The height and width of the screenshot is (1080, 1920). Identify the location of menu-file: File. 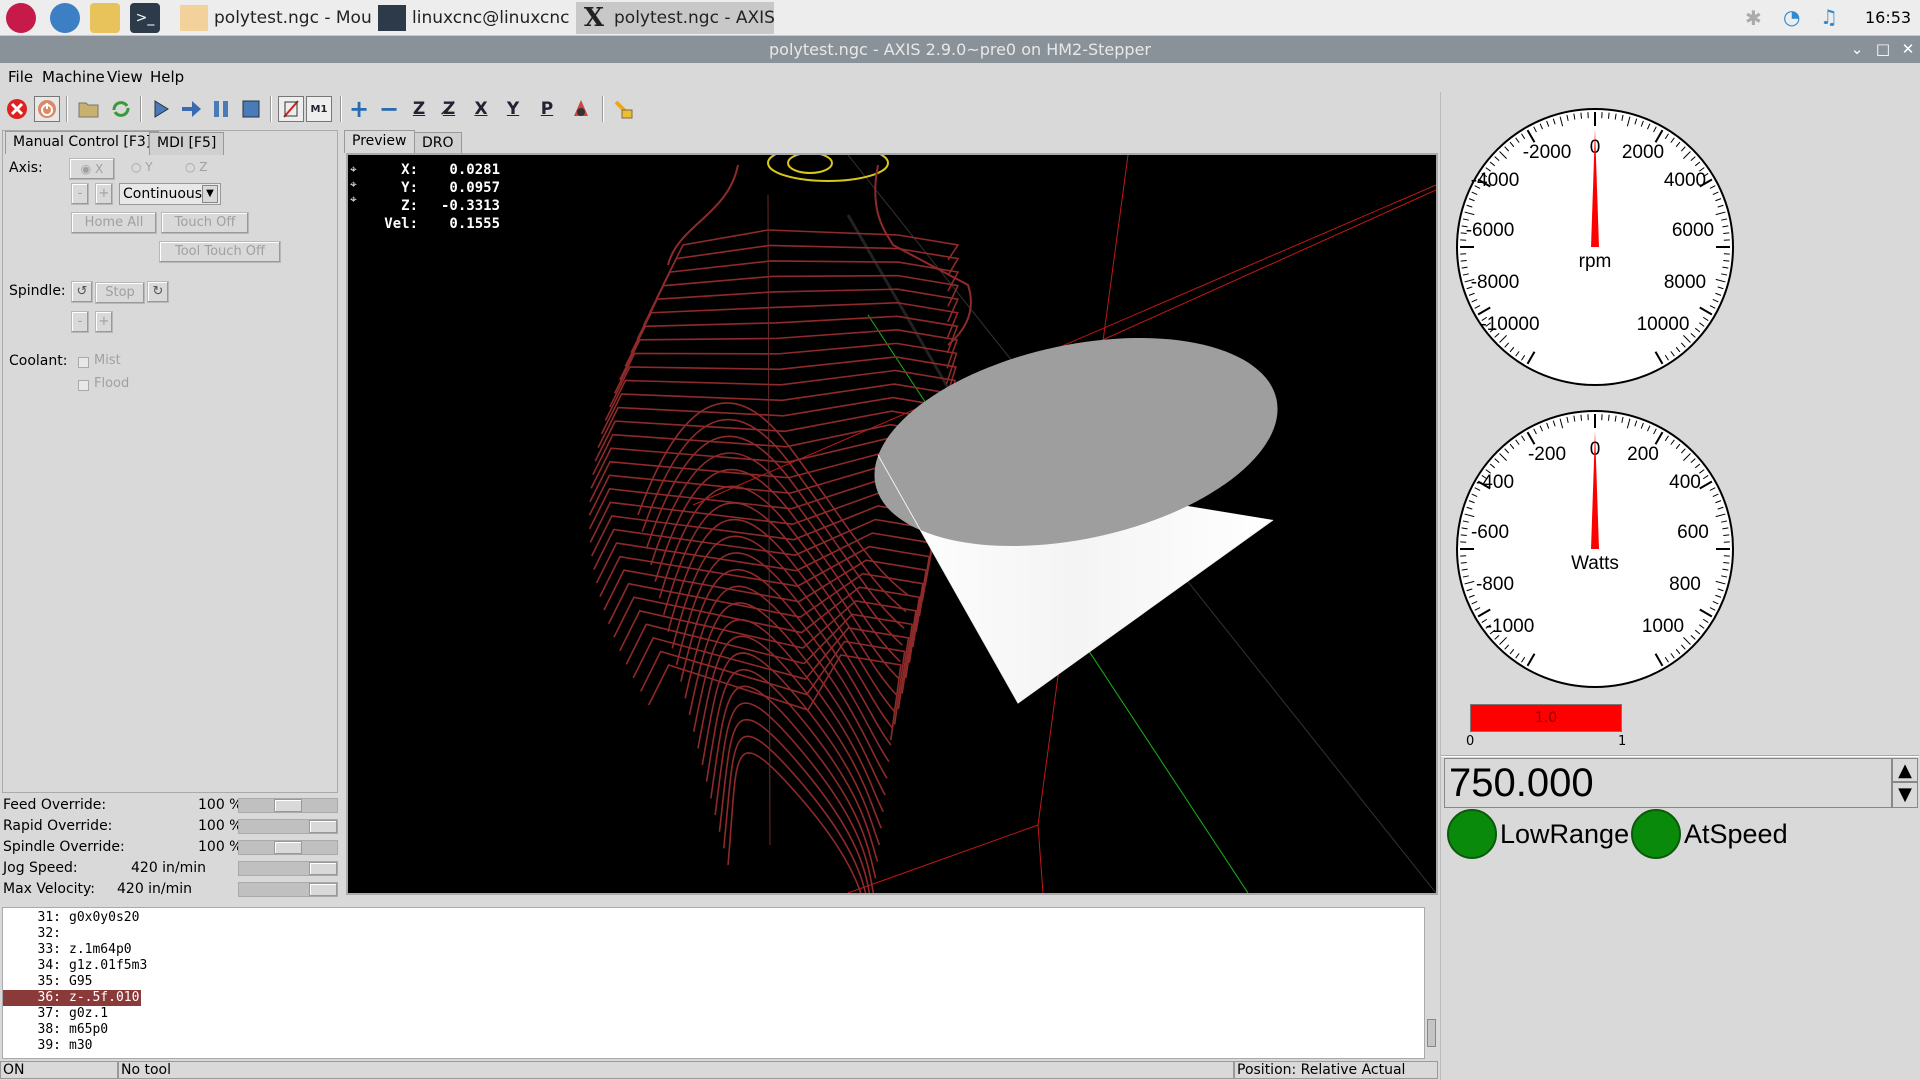
(20, 77).